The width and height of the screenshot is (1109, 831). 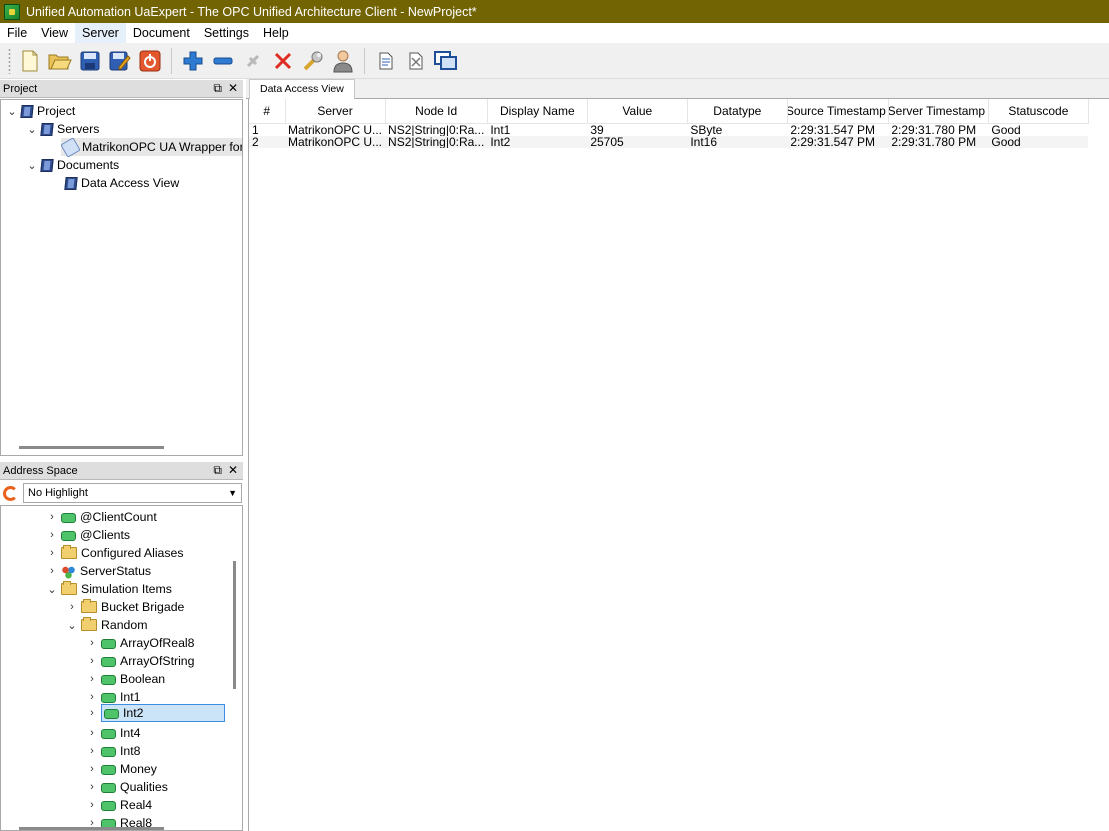 I want to click on vertical-scrollbar, so click(x=234, y=625).